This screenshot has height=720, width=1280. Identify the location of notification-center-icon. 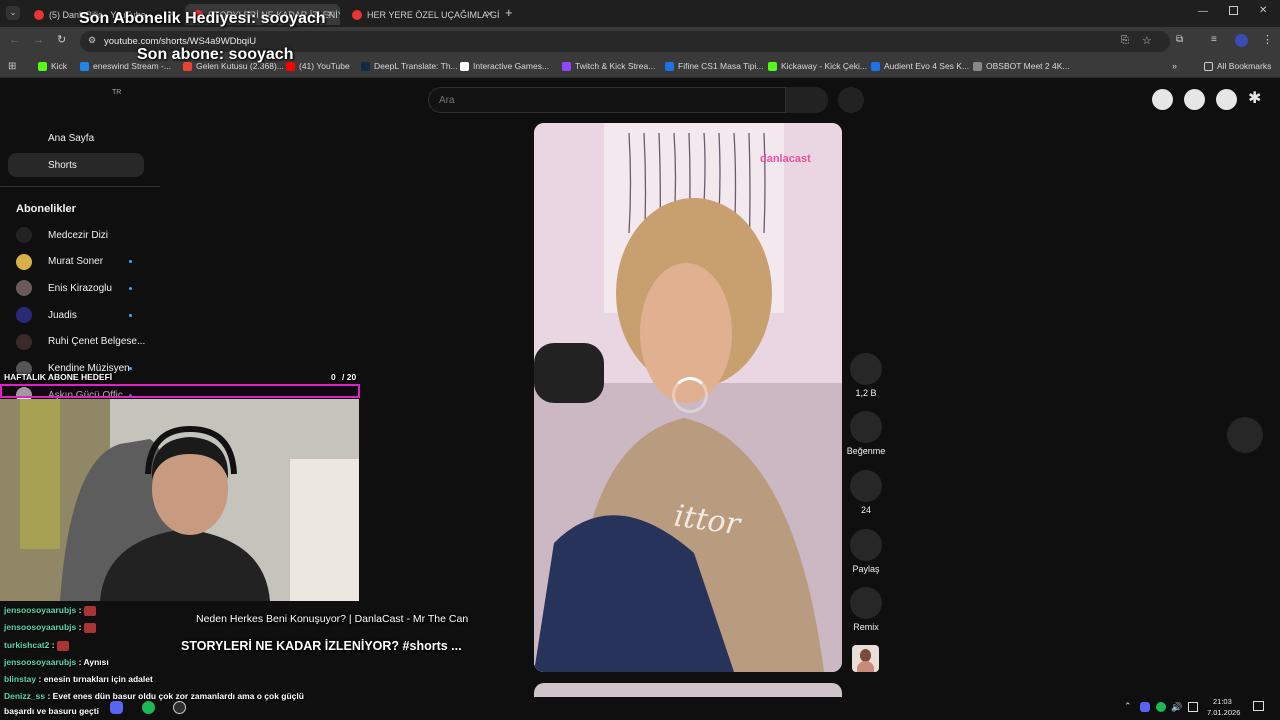
(1258, 706).